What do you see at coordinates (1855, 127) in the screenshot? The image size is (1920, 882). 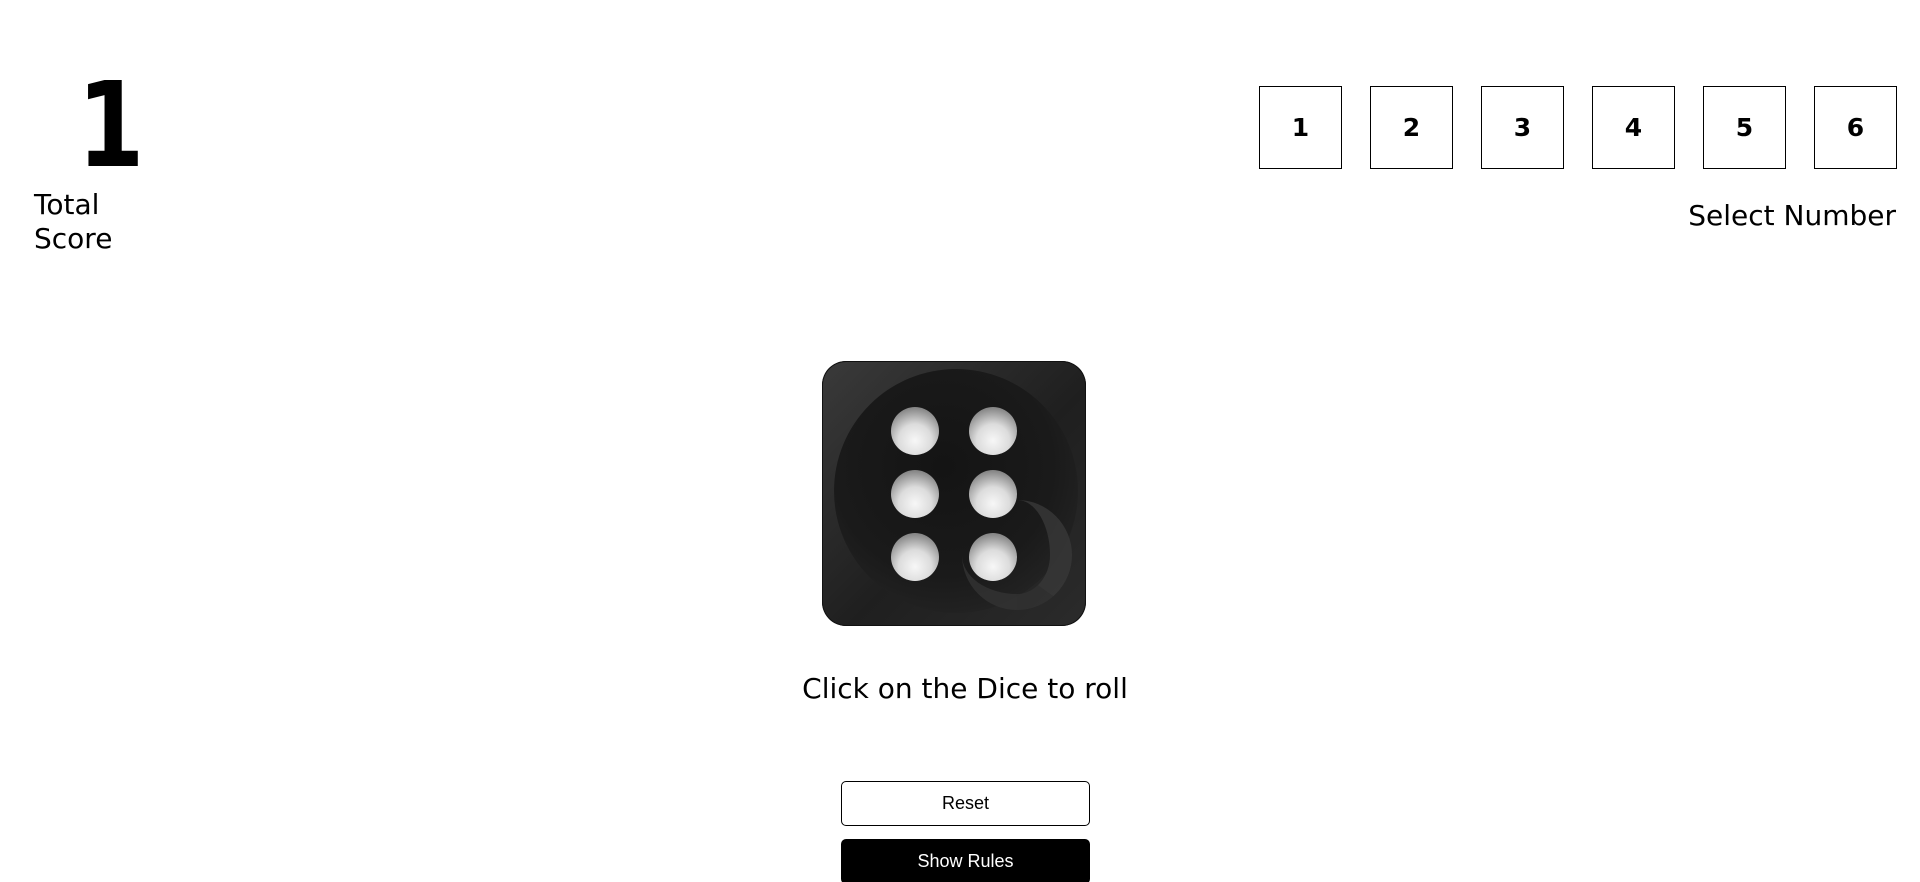 I see `number-option-6: 6` at bounding box center [1855, 127].